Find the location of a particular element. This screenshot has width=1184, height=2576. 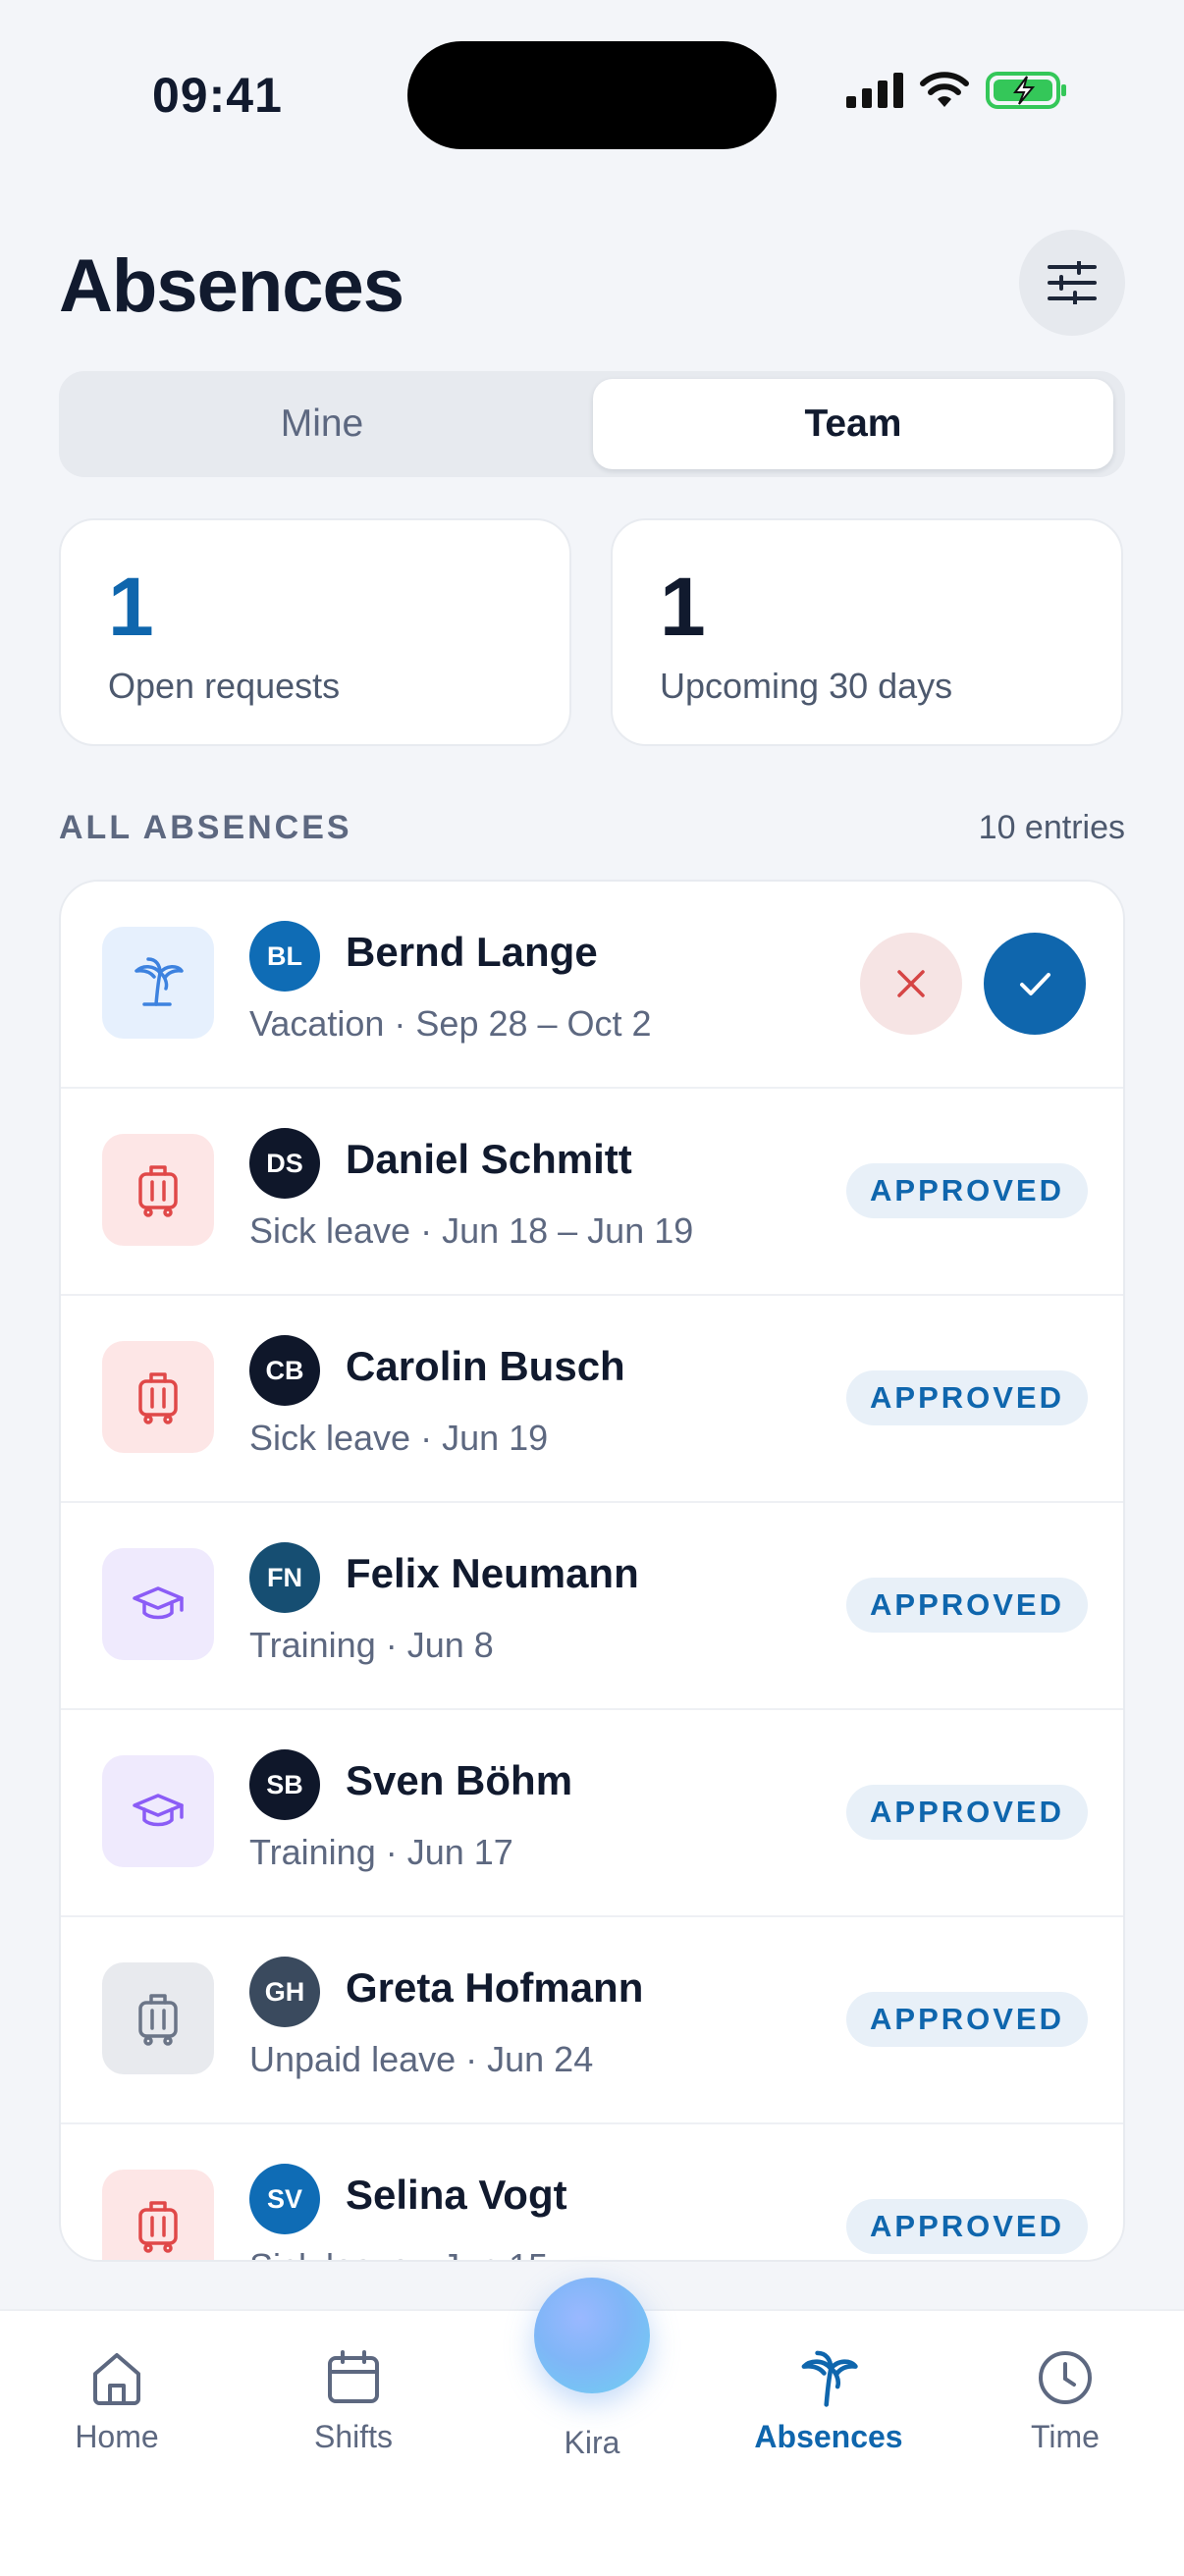

avatar: CB is located at coordinates (285, 1370).